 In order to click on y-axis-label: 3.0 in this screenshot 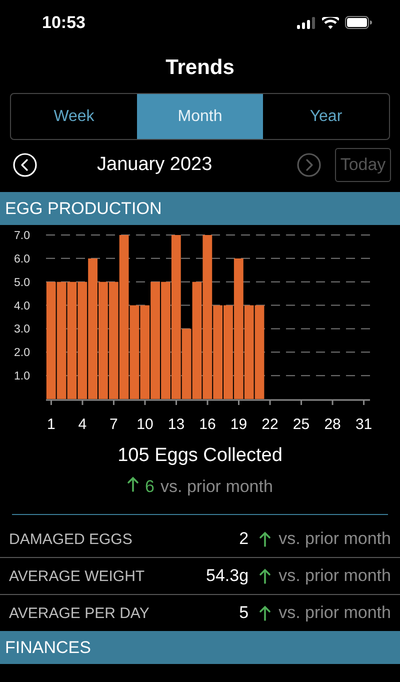, I will do `click(22, 330)`.